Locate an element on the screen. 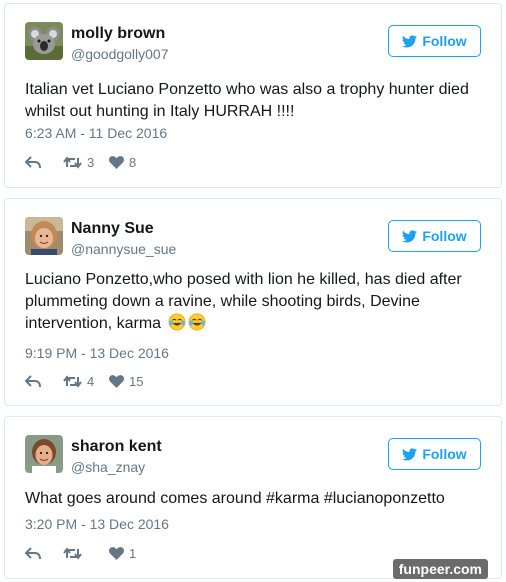  tweet-actions: 4 15 is located at coordinates (84, 381).